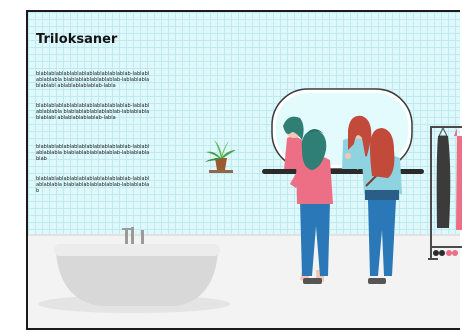 This screenshot has width=462, height=332. What do you see at coordinates (134, 270) in the screenshot?
I see `bathtub` at bounding box center [134, 270].